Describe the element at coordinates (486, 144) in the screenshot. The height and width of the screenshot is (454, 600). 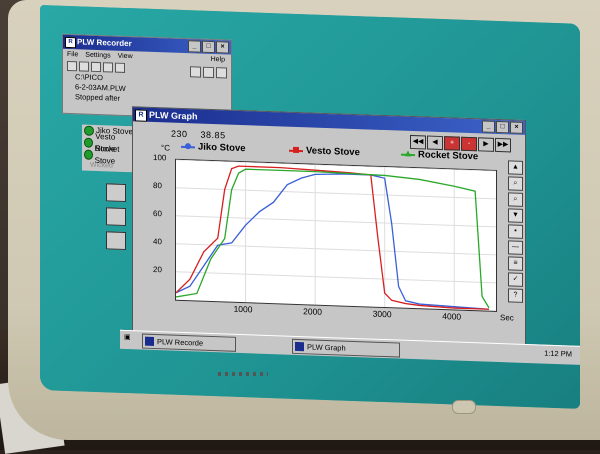
I see `next-icon: ▶` at that location.